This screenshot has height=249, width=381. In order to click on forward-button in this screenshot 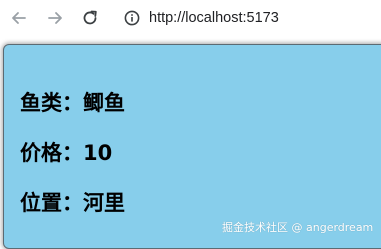, I will do `click(55, 18)`.